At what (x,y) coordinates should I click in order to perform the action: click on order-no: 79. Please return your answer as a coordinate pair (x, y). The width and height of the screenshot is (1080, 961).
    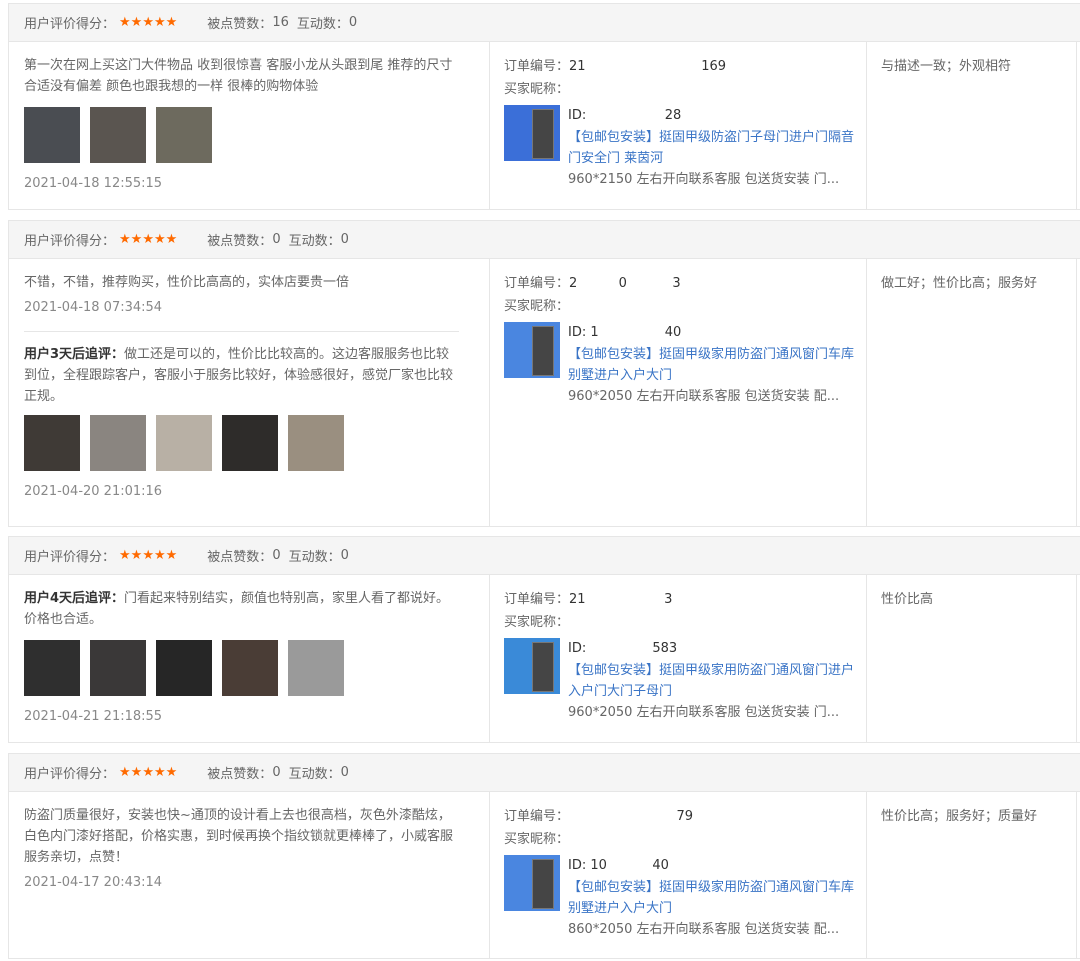
    Looking at the image, I should click on (631, 816).